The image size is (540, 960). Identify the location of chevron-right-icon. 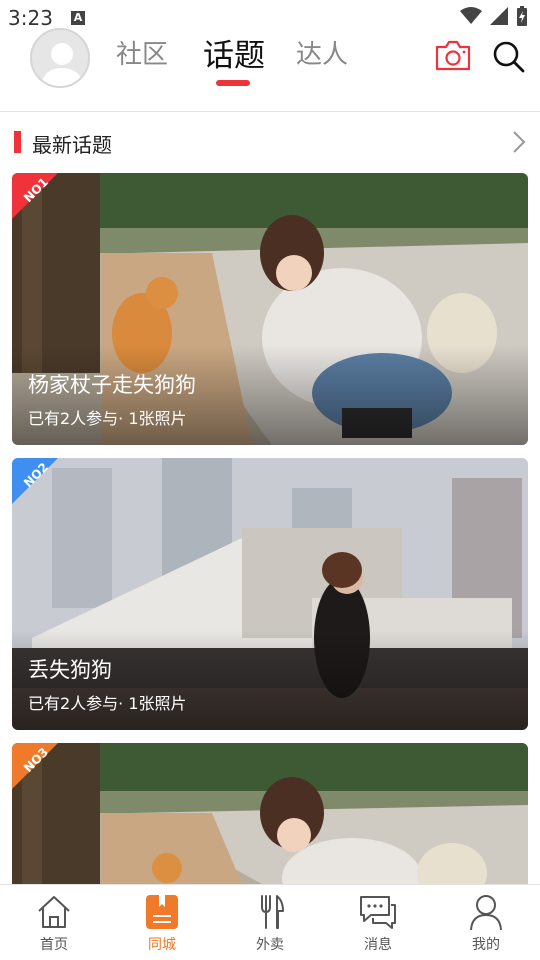
(519, 142).